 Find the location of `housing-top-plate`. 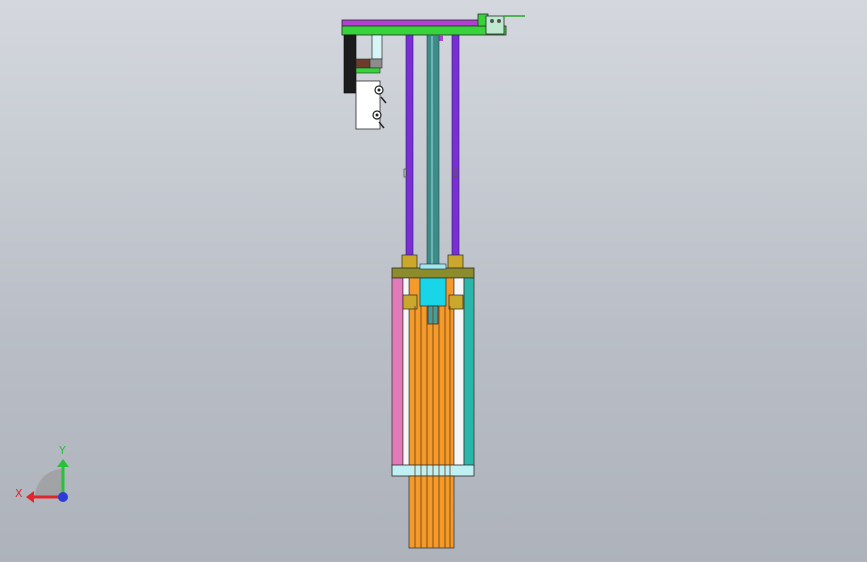

housing-top-plate is located at coordinates (433, 273).